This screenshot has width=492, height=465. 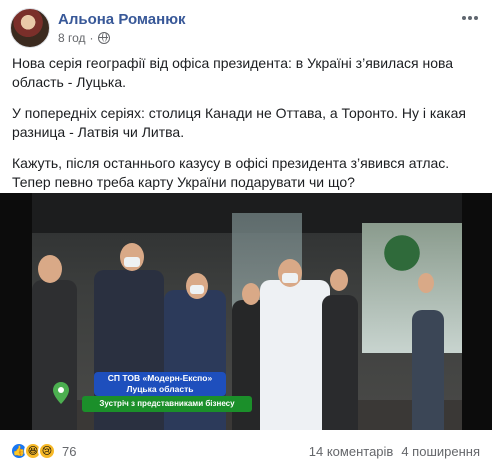 What do you see at coordinates (122, 19) in the screenshot?
I see `author-name: Альона Романюк` at bounding box center [122, 19].